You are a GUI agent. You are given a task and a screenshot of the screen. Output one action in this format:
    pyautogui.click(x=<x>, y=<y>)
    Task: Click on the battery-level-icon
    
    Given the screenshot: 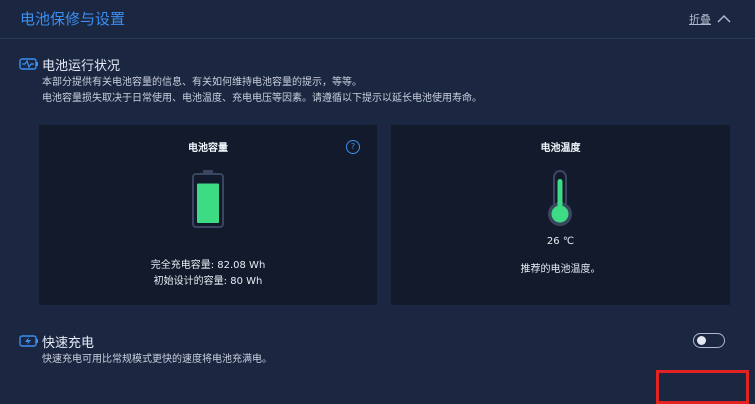 What is the action you would take?
    pyautogui.click(x=208, y=199)
    